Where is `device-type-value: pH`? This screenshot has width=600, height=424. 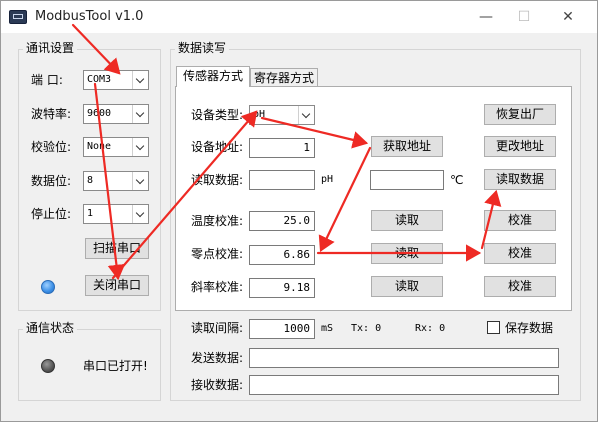 device-type-value: pH is located at coordinates (259, 114).